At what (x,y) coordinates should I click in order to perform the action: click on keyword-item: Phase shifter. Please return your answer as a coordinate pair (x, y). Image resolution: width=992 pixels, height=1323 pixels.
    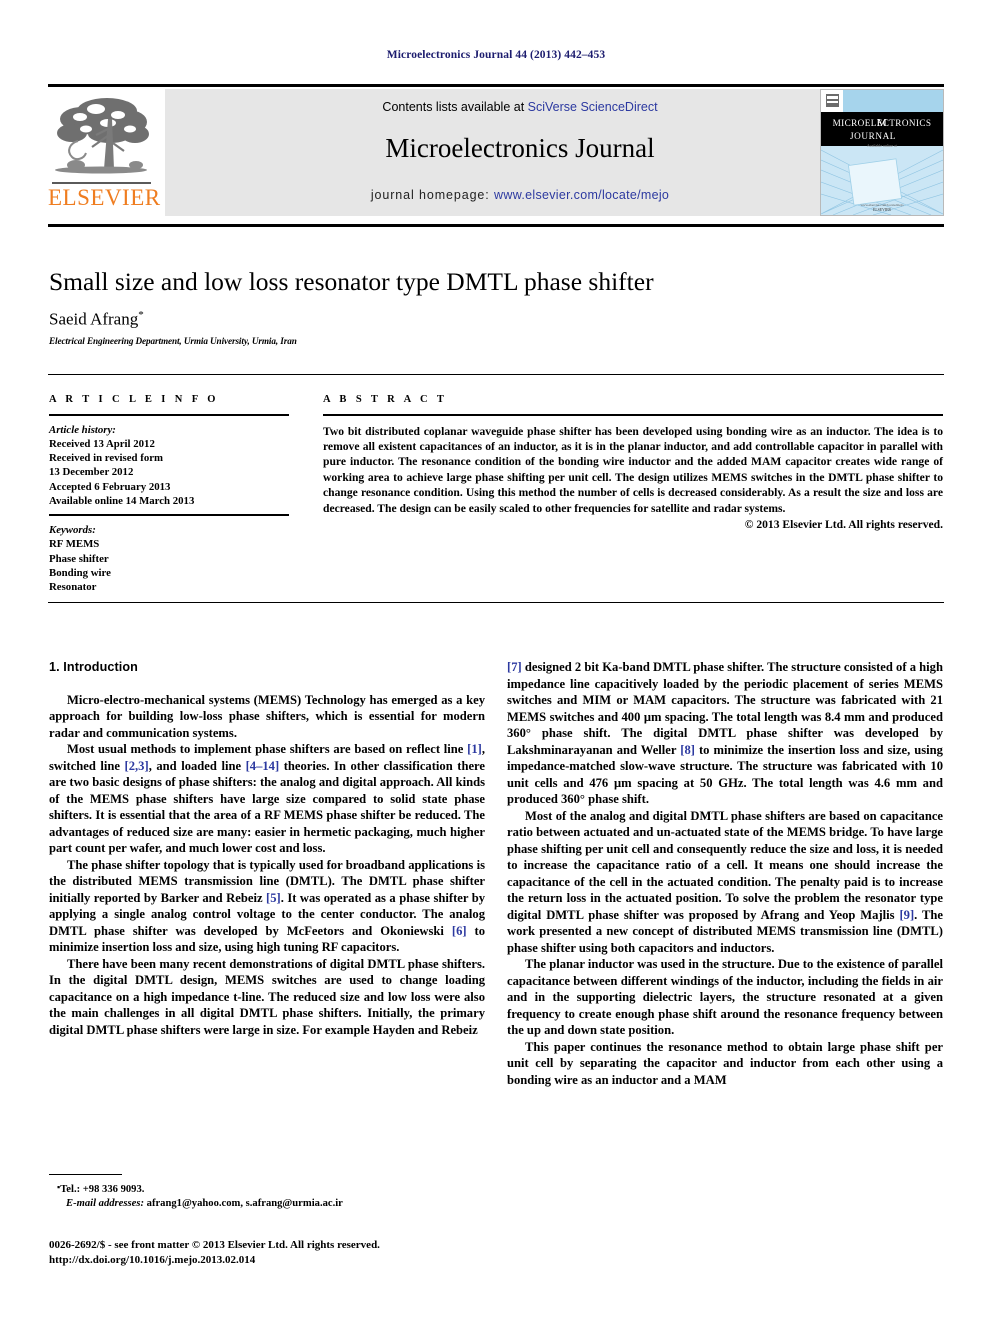
    Looking at the image, I should click on (79, 558).